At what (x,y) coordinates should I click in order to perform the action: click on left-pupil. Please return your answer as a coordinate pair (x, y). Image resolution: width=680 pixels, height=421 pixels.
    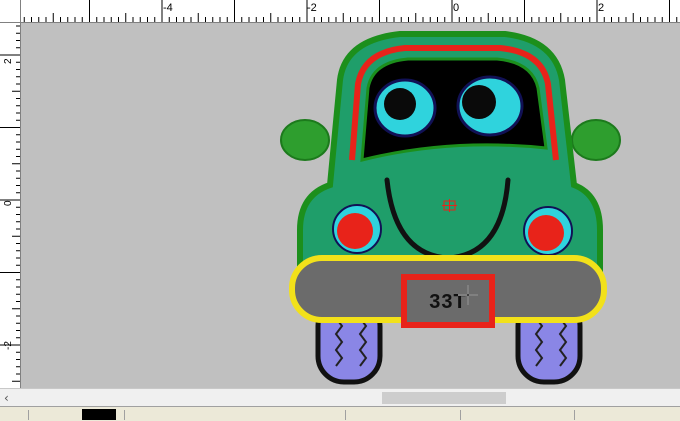
    Looking at the image, I should click on (400, 104).